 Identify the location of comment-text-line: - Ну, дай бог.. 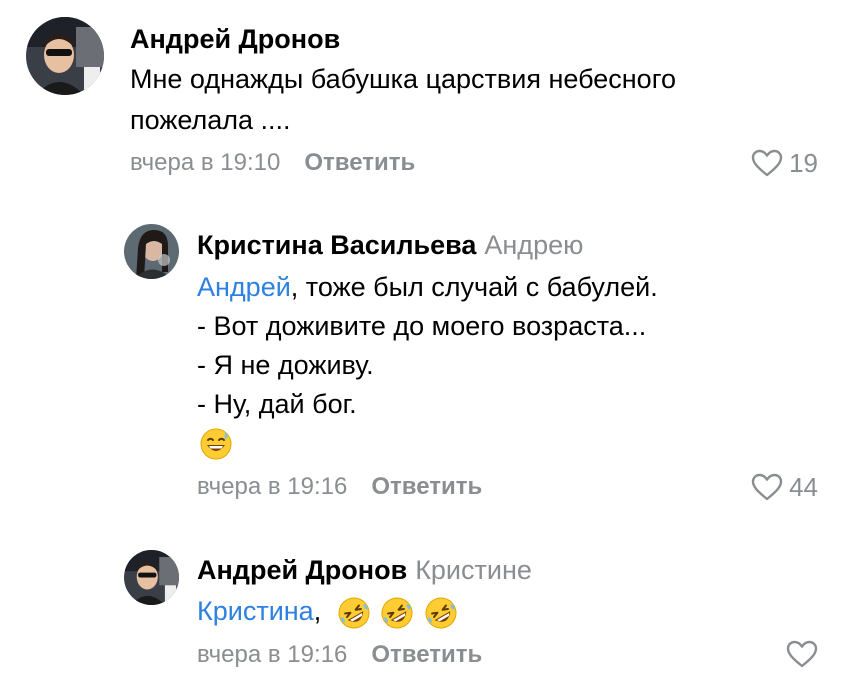
(277, 404).